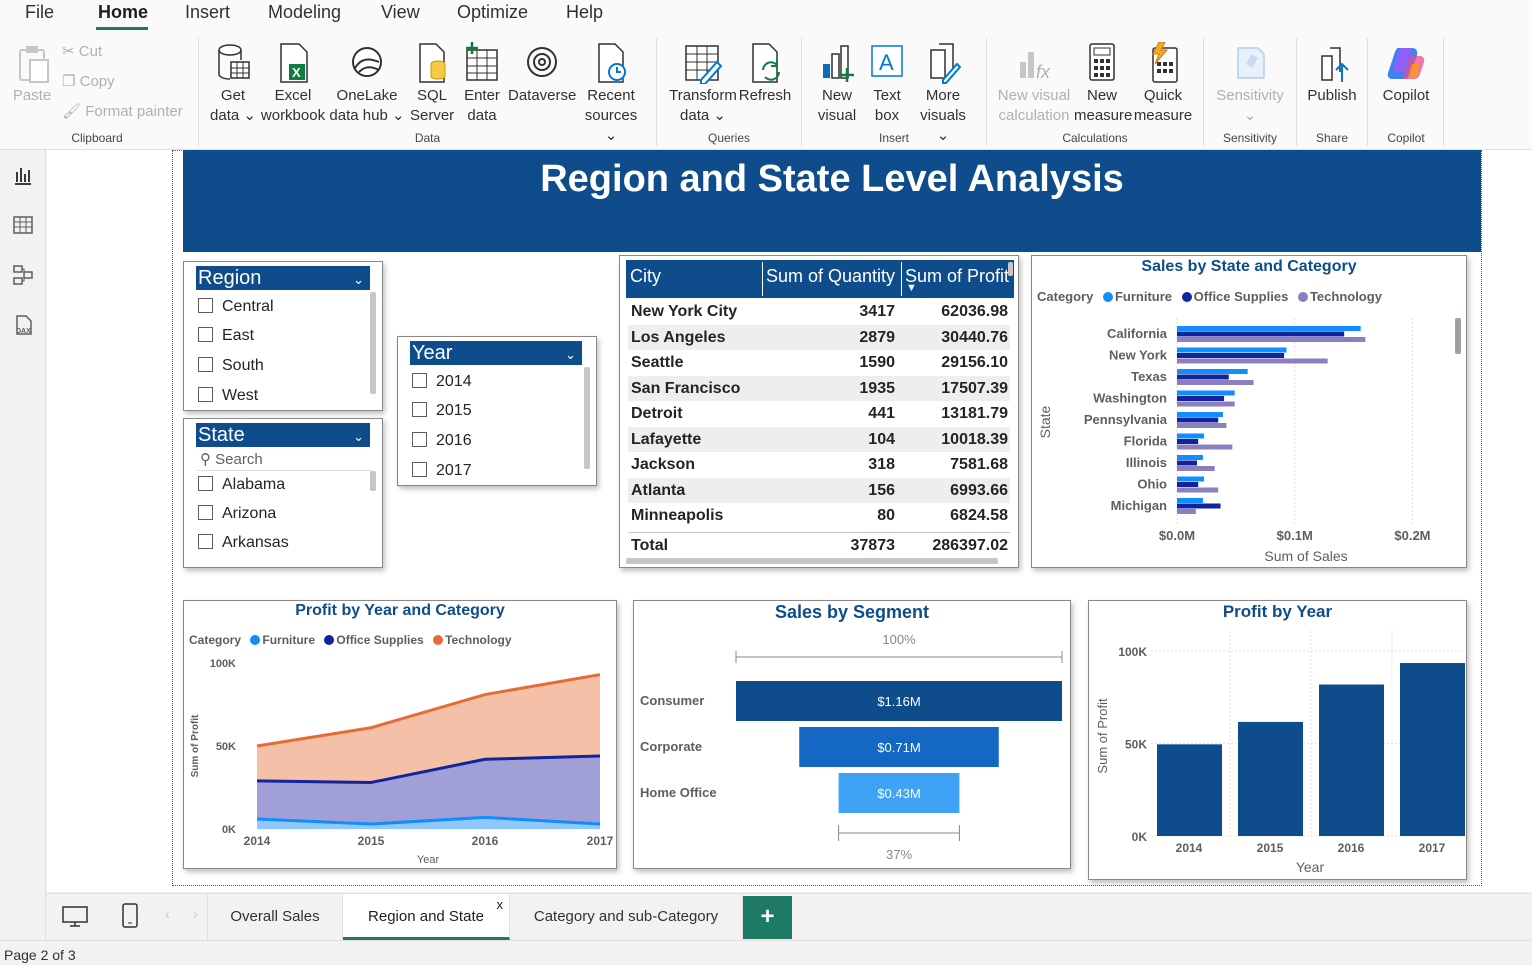 The height and width of the screenshot is (965, 1532). Describe the element at coordinates (1332, 74) in the screenshot. I see `publish-button: Publish` at that location.